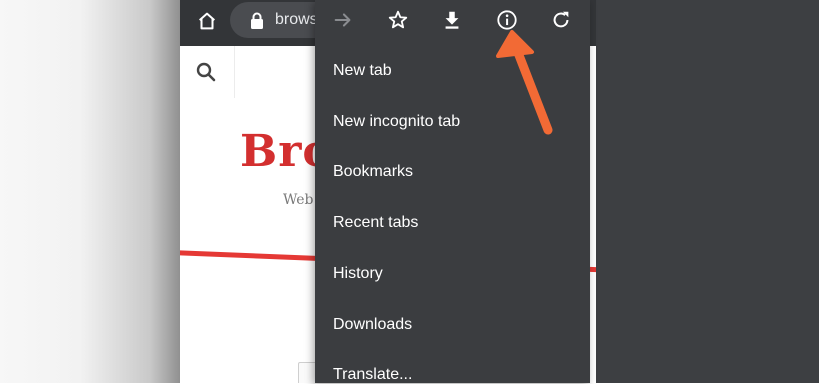 The width and height of the screenshot is (819, 384). What do you see at coordinates (375, 223) in the screenshot?
I see `menu-item-recent-tabs: Recent tabs` at bounding box center [375, 223].